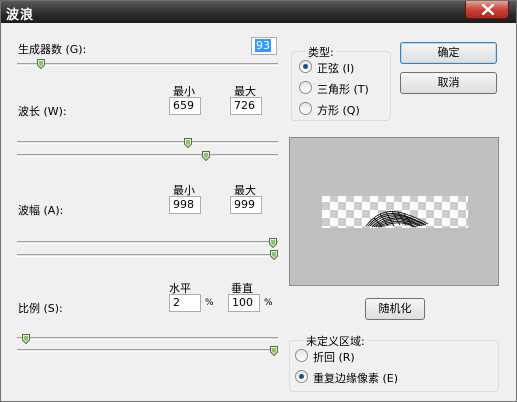 The image size is (517, 402). Describe the element at coordinates (335, 341) in the screenshot. I see `undefined-area-title: 未定义区域:` at that location.